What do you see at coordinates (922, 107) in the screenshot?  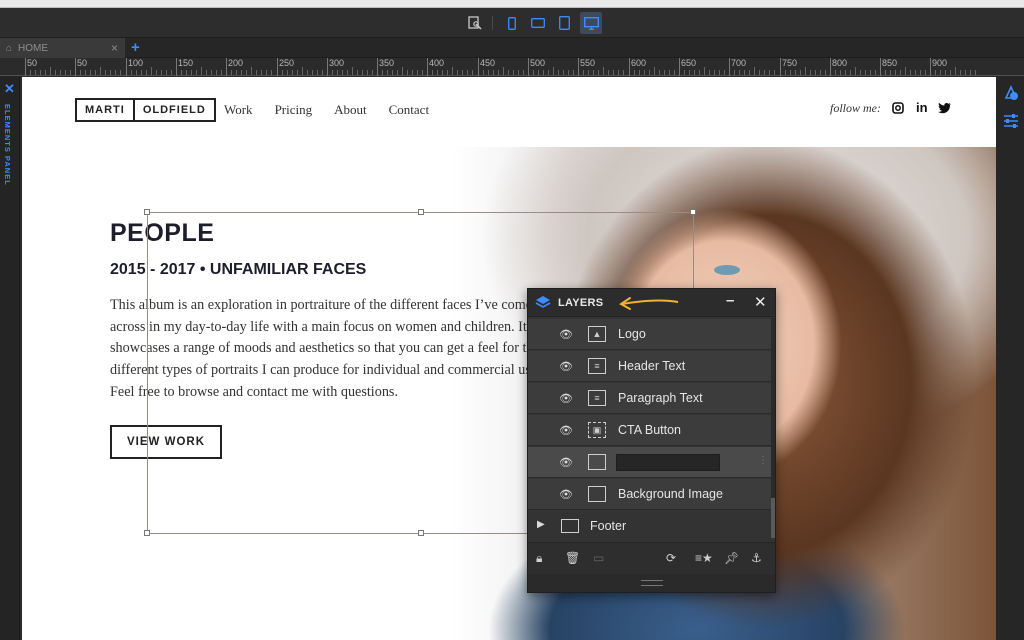 I see `linkedin-icon: in` at bounding box center [922, 107].